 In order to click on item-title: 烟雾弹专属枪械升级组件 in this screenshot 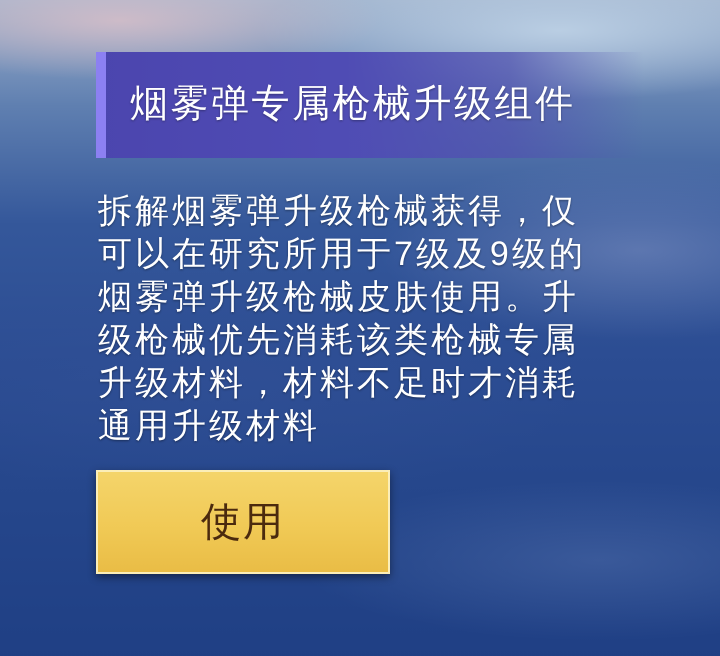, I will do `click(352, 105)`.